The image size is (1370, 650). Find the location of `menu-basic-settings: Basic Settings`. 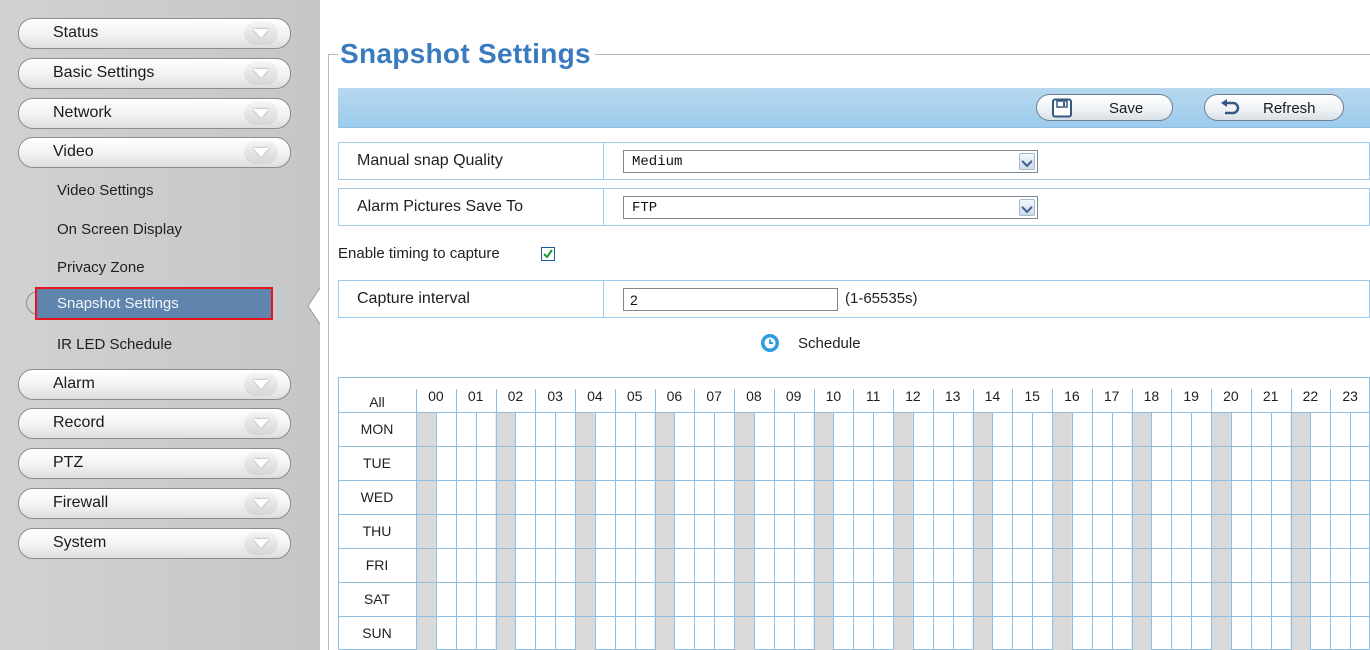

menu-basic-settings: Basic Settings is located at coordinates (154, 73).